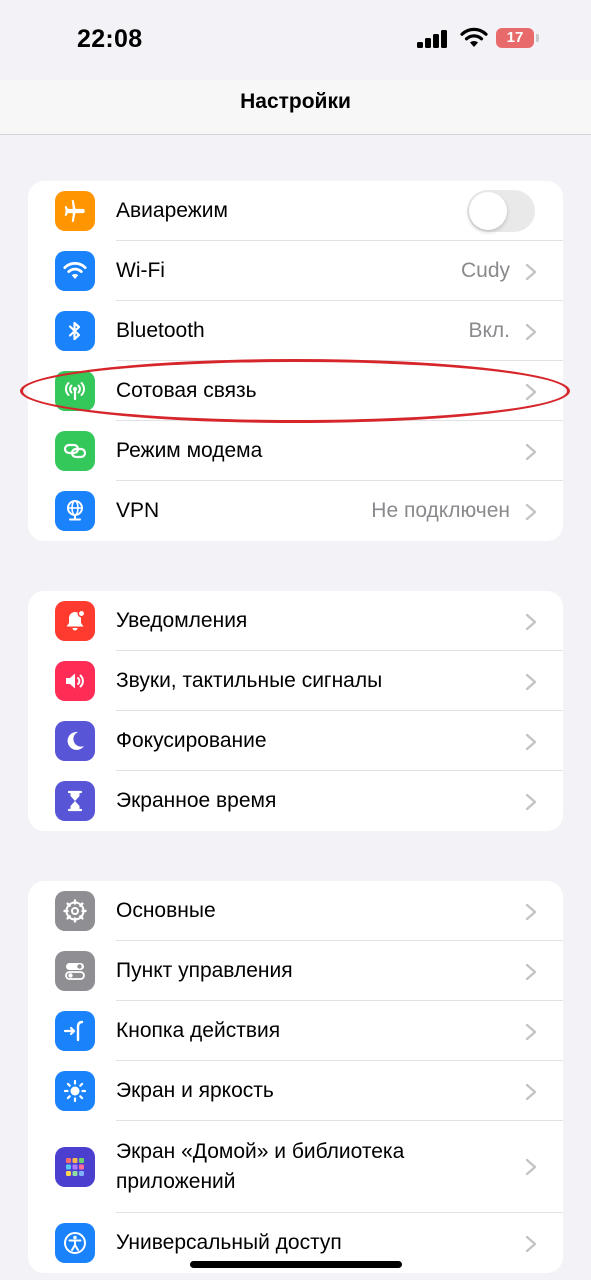 The height and width of the screenshot is (1280, 591). What do you see at coordinates (195, 1090) in the screenshot?
I see `settings-row-label: Экран и яркость` at bounding box center [195, 1090].